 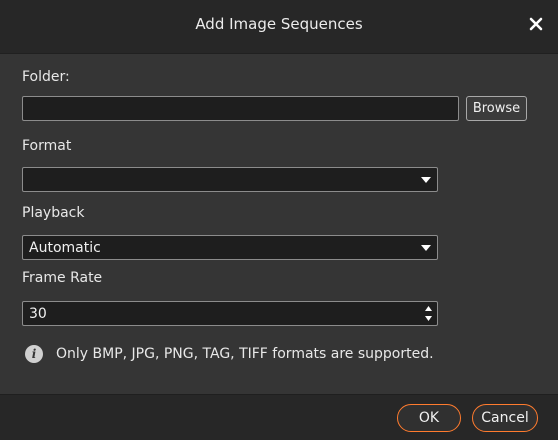 What do you see at coordinates (279, 24) in the screenshot?
I see `dialog-title: Add Image Sequences` at bounding box center [279, 24].